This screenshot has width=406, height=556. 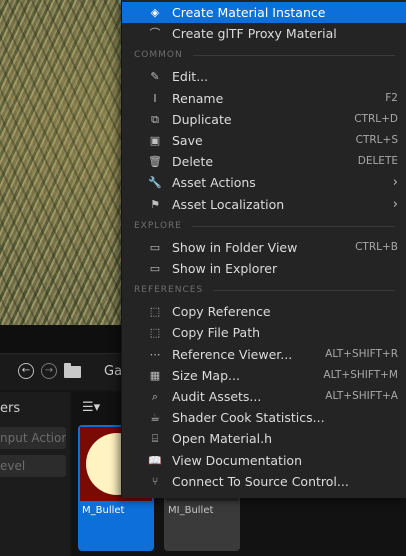 What do you see at coordinates (264, 332) in the screenshot?
I see `menu-item-copy-file-path: ⬚ Copy File Path` at bounding box center [264, 332].